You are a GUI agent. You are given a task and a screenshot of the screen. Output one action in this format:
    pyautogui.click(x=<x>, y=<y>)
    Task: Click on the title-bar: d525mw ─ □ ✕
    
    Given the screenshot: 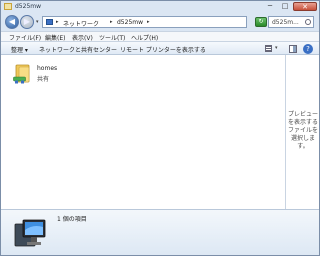 What is the action you would take?
    pyautogui.click(x=160, y=7)
    